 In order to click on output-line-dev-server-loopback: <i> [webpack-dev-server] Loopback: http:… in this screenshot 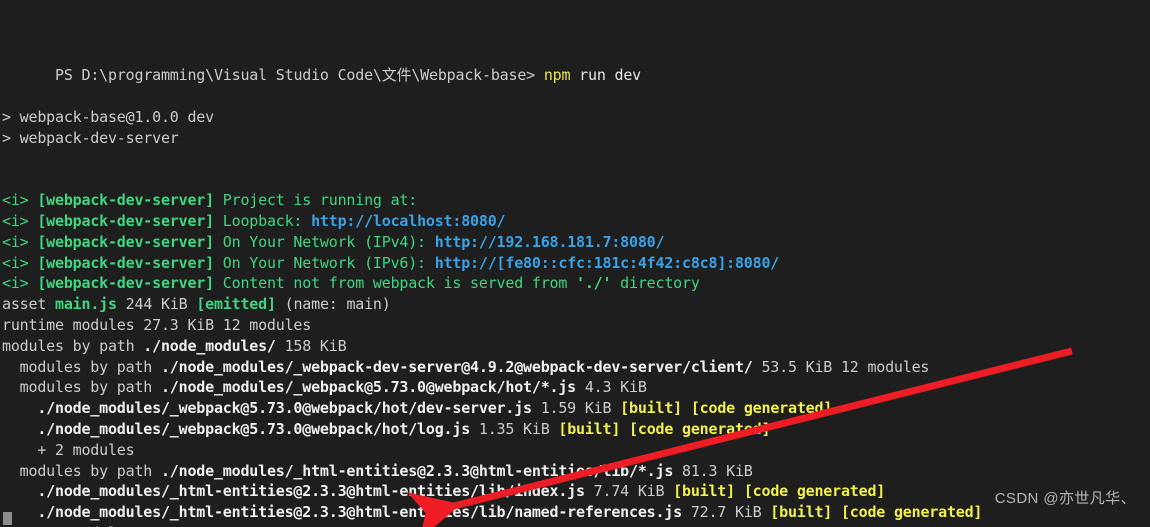, I will do `click(576, 221)`.